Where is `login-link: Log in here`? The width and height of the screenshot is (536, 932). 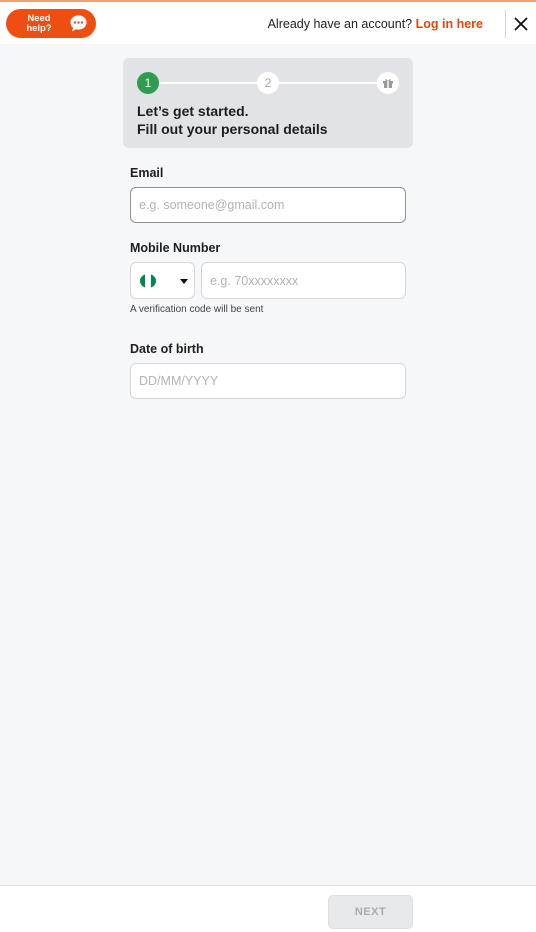 login-link: Log in here is located at coordinates (449, 24).